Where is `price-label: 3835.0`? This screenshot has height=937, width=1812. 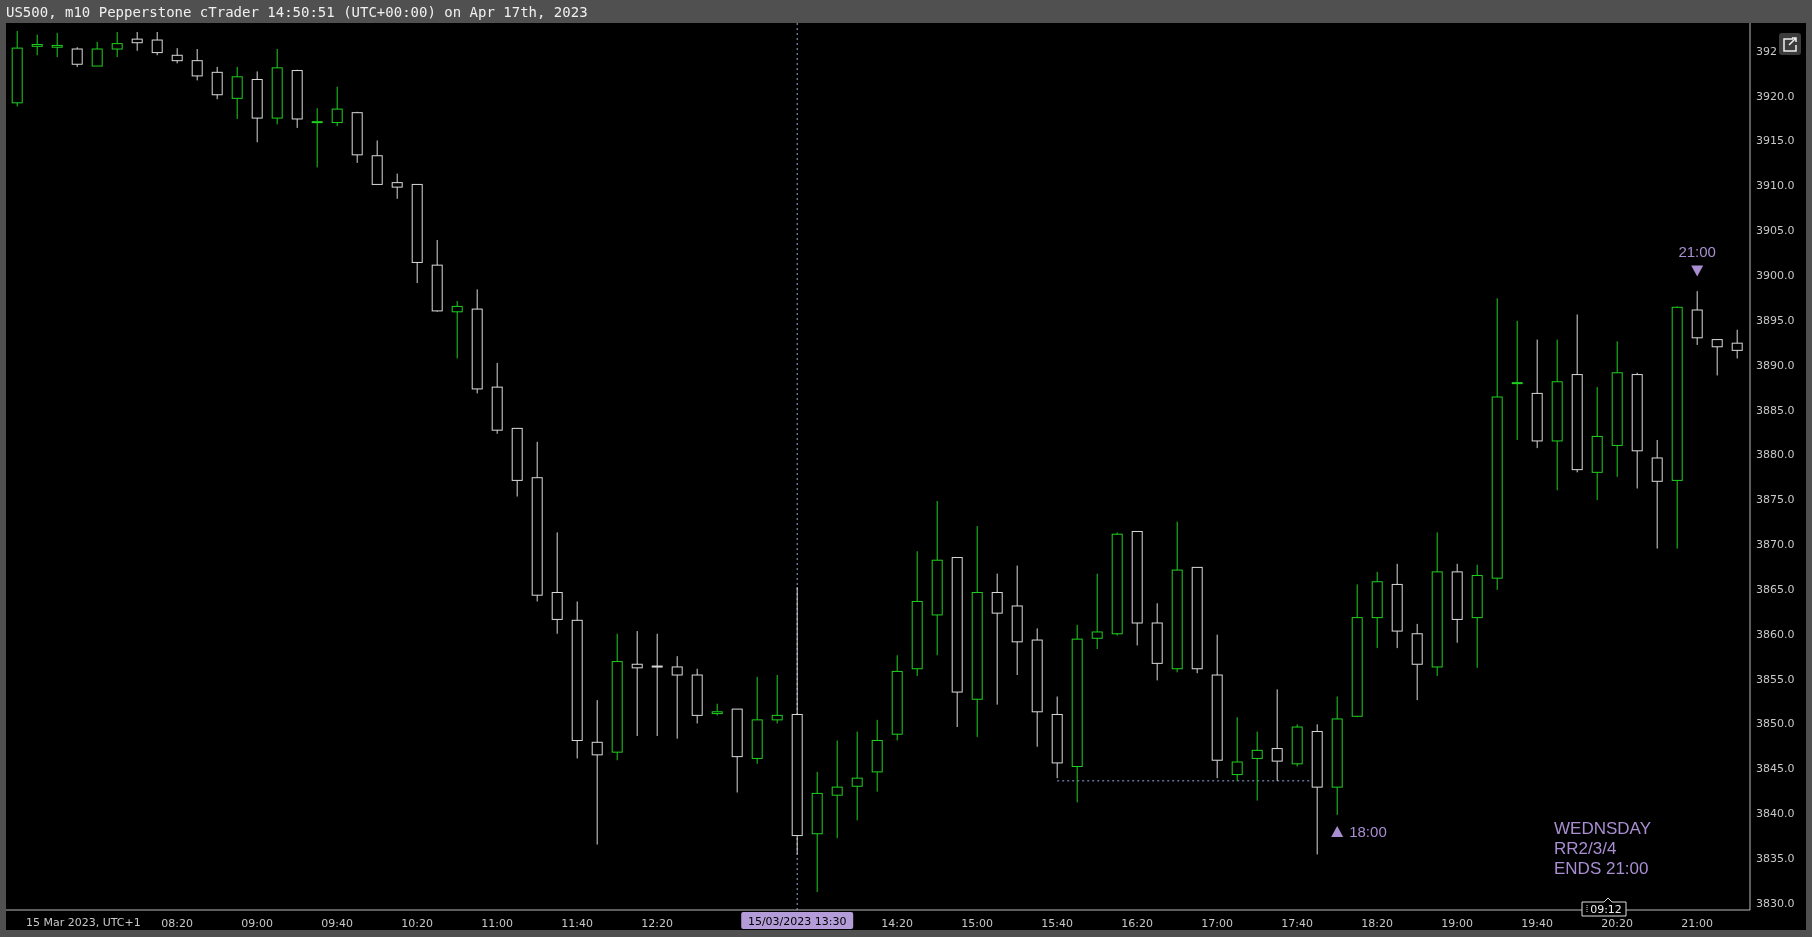
price-label: 3835.0 is located at coordinates (1775, 858).